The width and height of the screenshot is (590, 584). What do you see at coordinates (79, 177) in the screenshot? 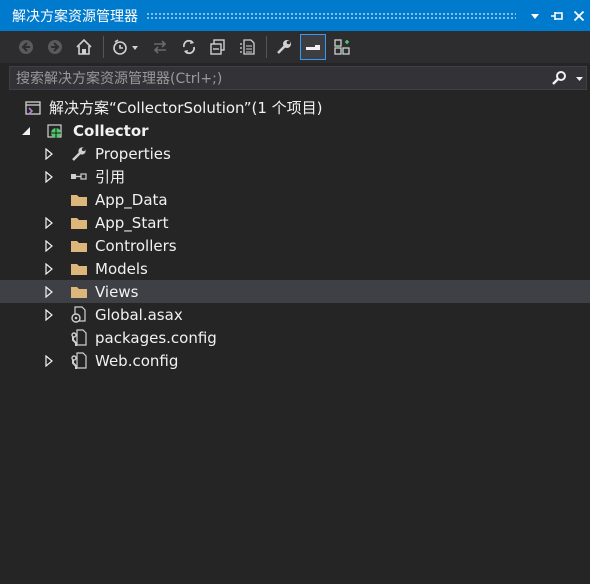
I see `references-icon` at bounding box center [79, 177].